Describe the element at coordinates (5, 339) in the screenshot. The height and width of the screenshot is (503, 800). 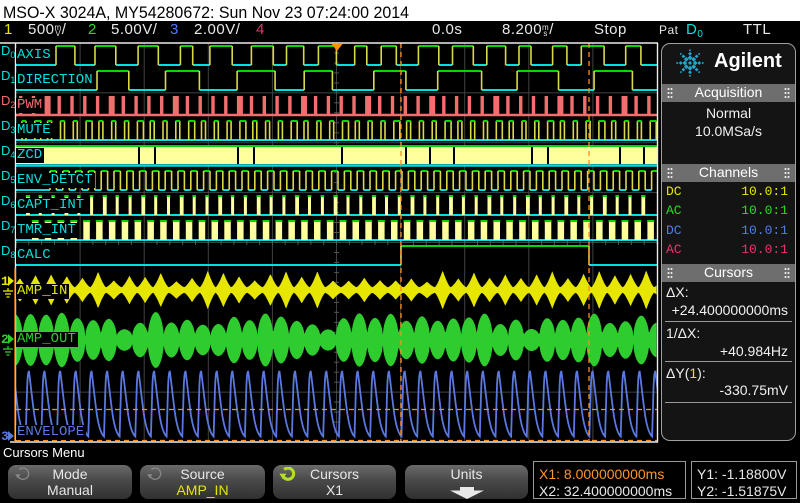
I see `svg-text: 2` at that location.